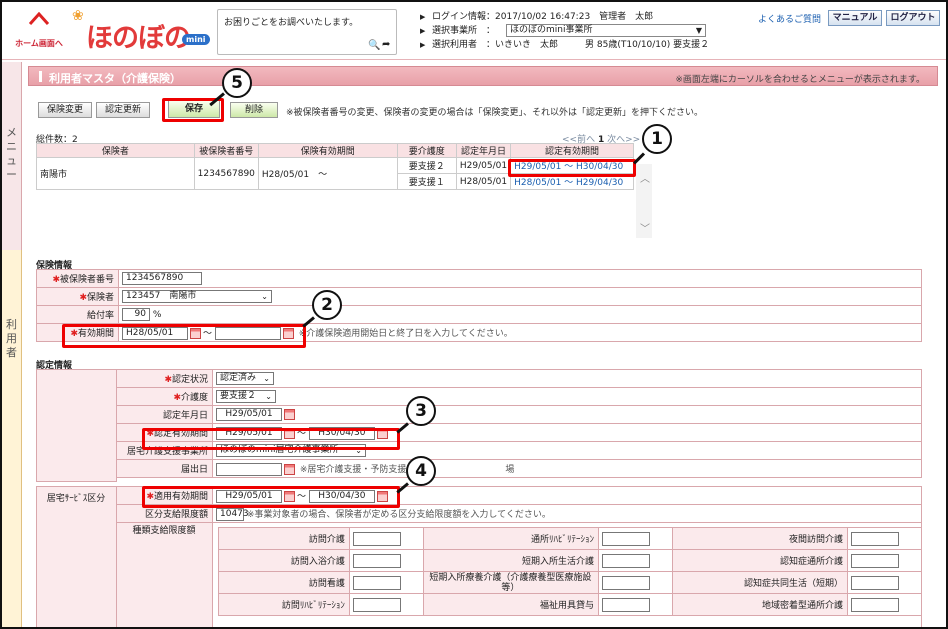 The image size is (948, 629). What do you see at coordinates (483, 181) in the screenshot?
I see `date-cell: H28/05/01` at bounding box center [483, 181].